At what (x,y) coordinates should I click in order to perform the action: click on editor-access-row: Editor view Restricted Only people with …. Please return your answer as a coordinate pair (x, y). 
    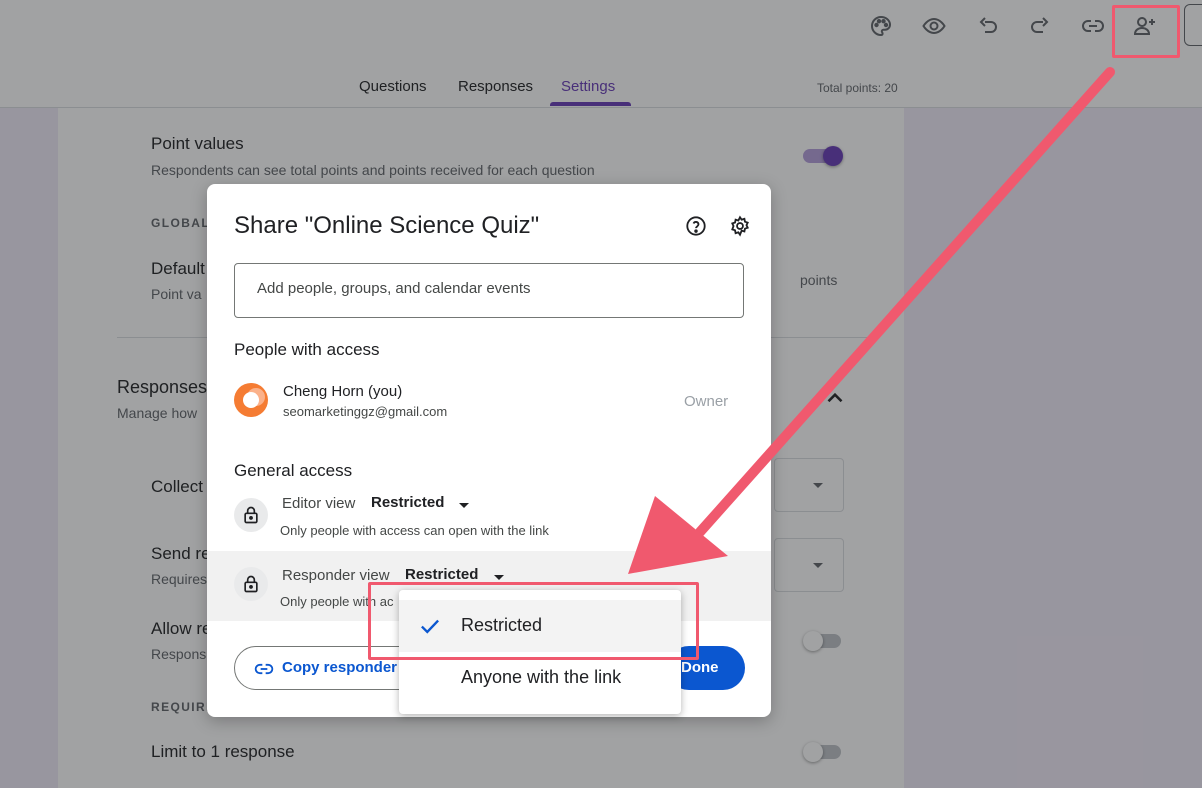
    Looking at the image, I should click on (489, 517).